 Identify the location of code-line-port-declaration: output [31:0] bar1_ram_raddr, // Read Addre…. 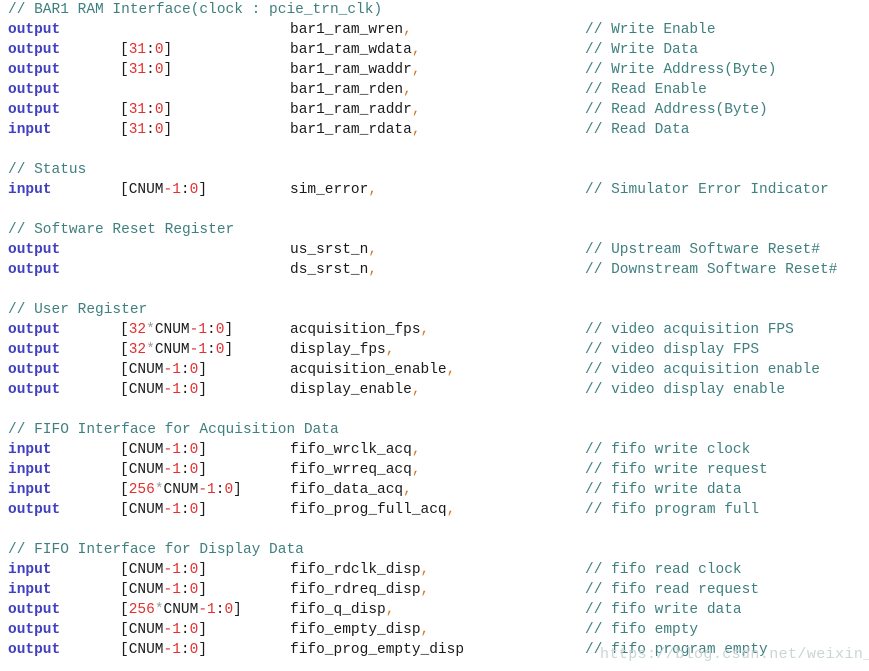
(434, 110).